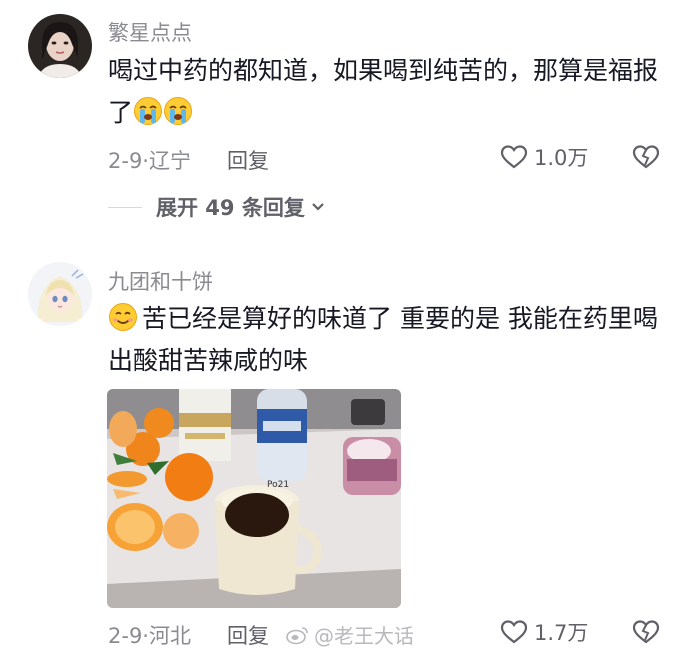  Describe the element at coordinates (123, 317) in the screenshot. I see `smiling-face-icon` at that location.